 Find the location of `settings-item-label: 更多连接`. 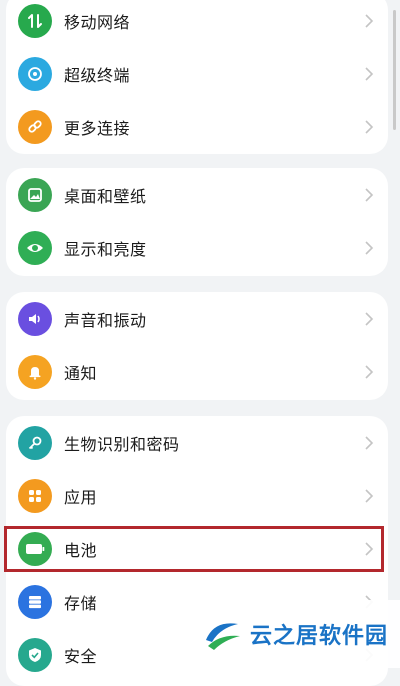

settings-item-label: 更多连接 is located at coordinates (97, 128).